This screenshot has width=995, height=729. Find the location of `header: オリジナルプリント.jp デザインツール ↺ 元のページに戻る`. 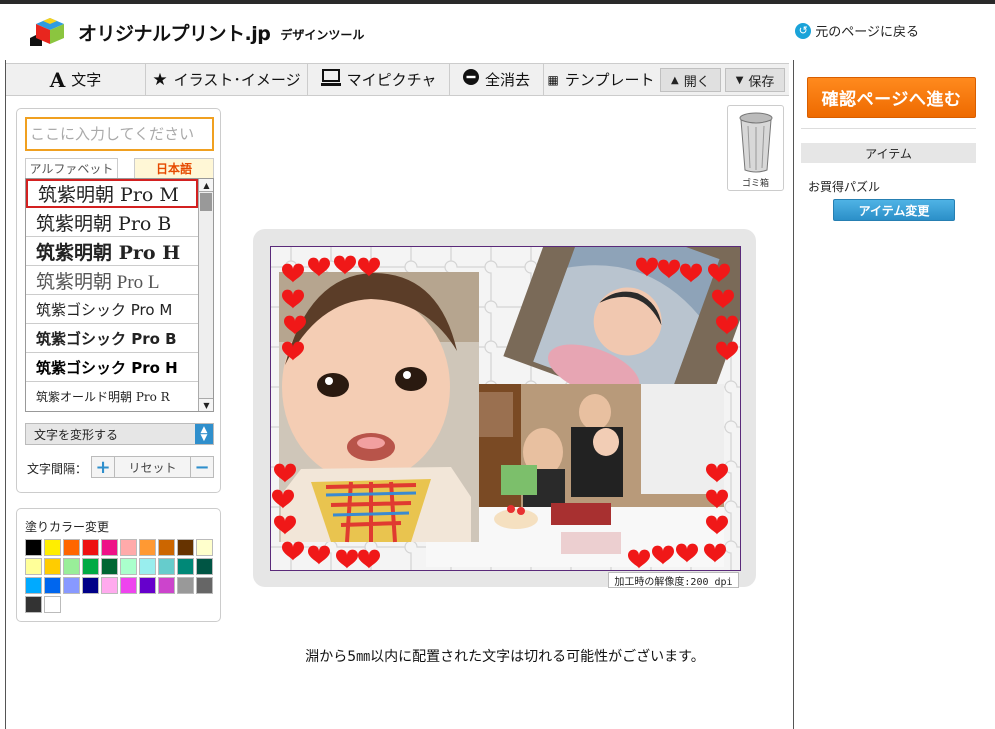

header: オリジナルプリント.jp デザインツール ↺ 元のページに戻る is located at coordinates (497, 32).